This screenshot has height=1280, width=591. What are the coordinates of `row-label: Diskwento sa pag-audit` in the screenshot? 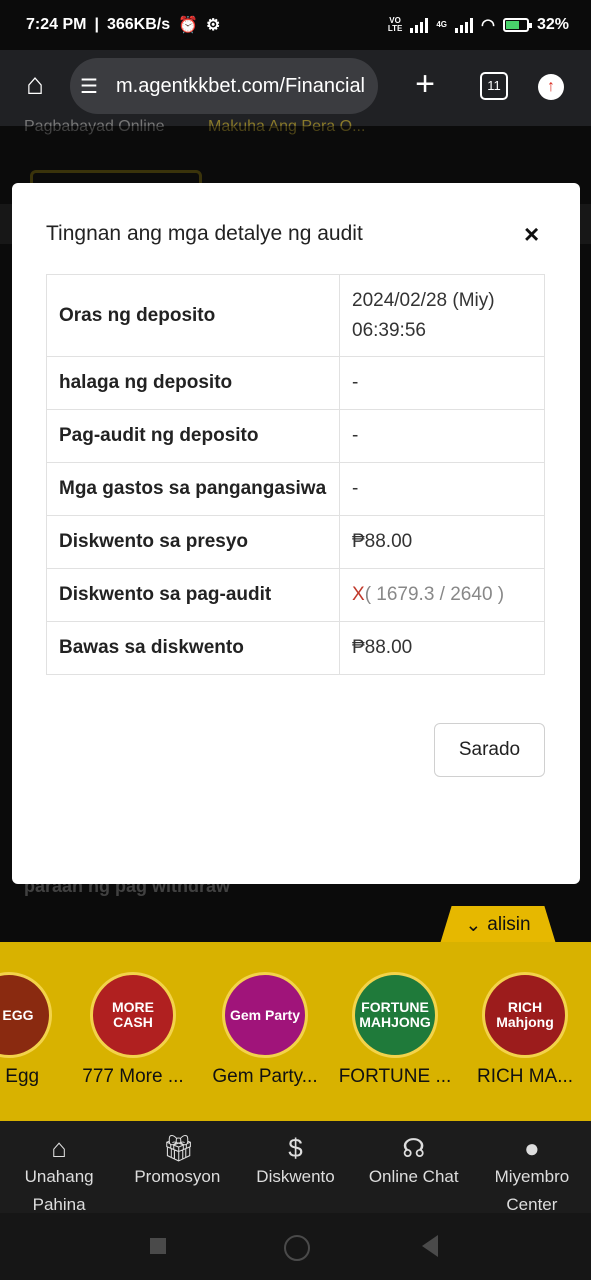 It's located at (193, 595).